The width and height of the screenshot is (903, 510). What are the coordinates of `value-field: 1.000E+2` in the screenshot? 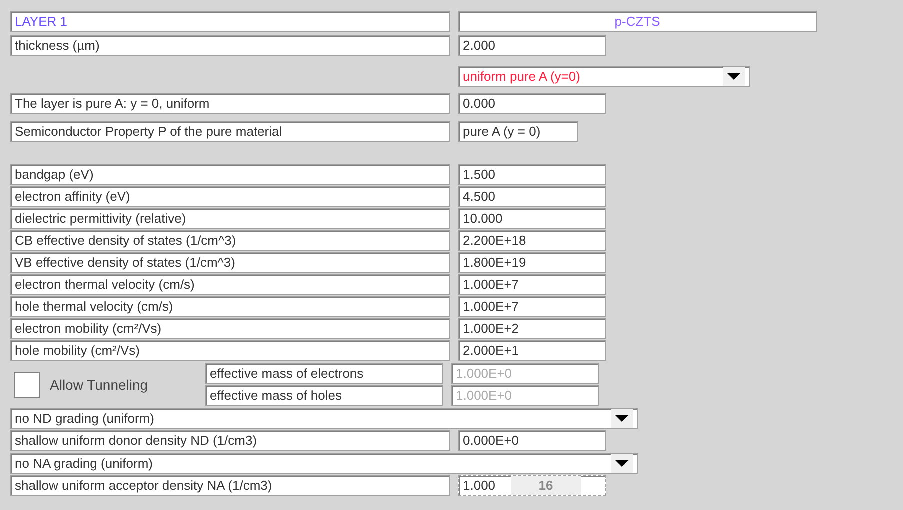 It's located at (532, 328).